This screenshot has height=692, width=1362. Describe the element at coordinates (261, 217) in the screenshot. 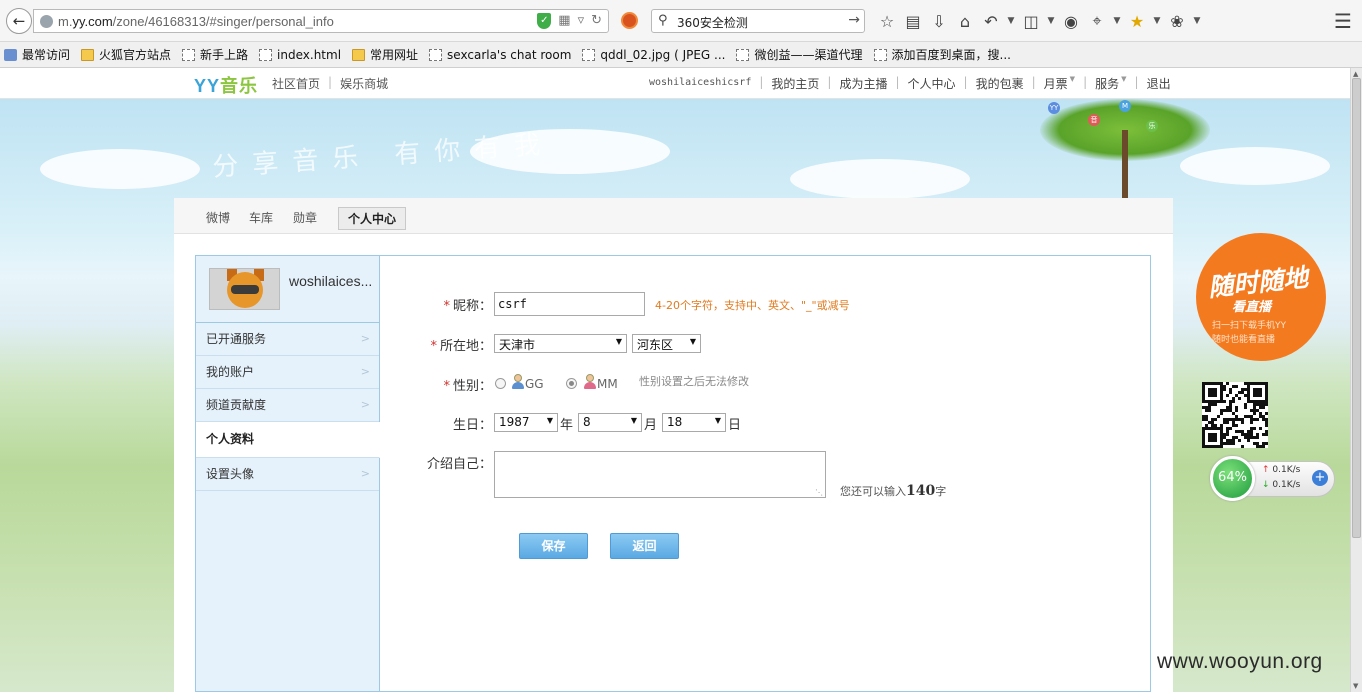

I see `tab-garage: 车库` at that location.